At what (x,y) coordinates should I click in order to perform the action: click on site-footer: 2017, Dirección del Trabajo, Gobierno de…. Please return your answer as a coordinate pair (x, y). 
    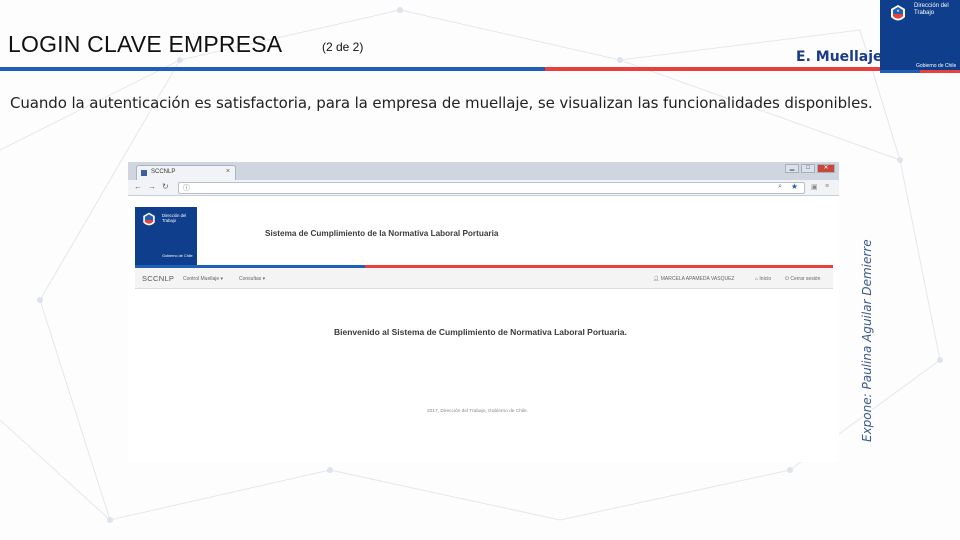
    Looking at the image, I should click on (478, 411).